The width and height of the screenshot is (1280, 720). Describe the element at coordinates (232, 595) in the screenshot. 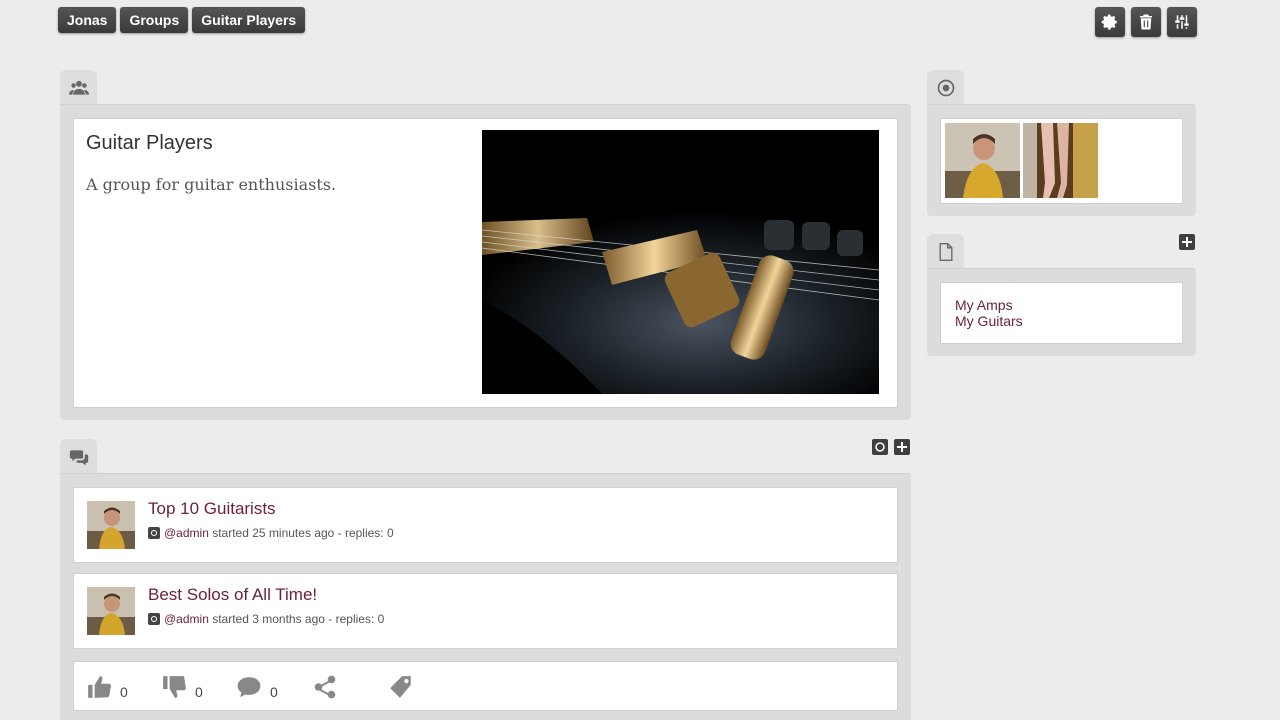

I see `topic-title: Best Solos of All Time!` at that location.